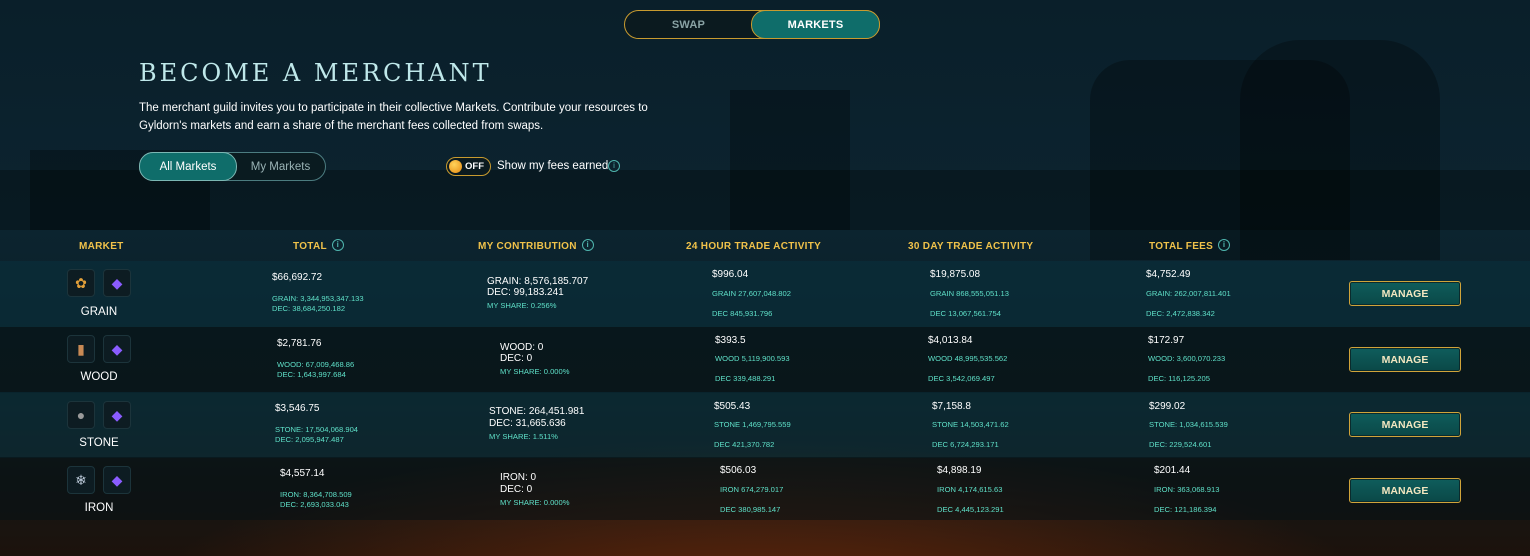 The image size is (1530, 556). What do you see at coordinates (299, 343) in the screenshot?
I see `total-value: $2,781.76` at bounding box center [299, 343].